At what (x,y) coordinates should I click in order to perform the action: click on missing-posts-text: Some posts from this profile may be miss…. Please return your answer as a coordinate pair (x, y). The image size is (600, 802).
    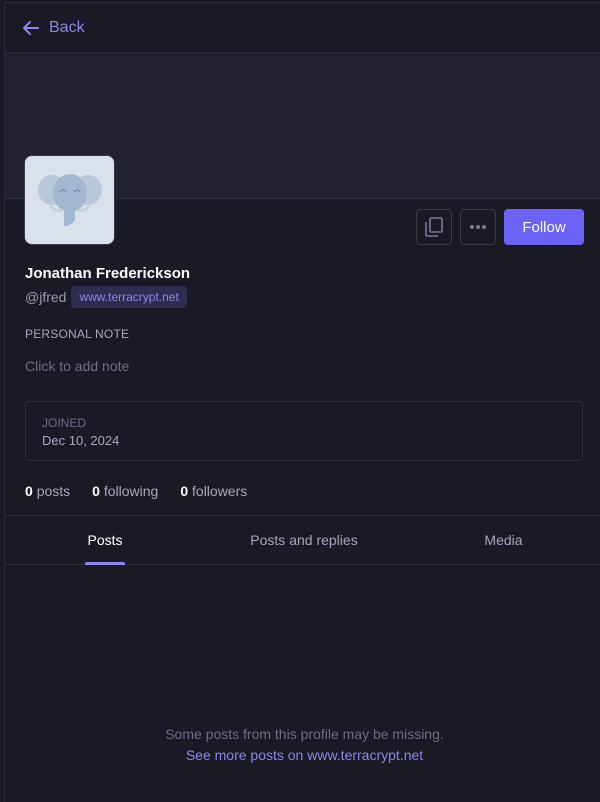
    Looking at the image, I should click on (304, 734).